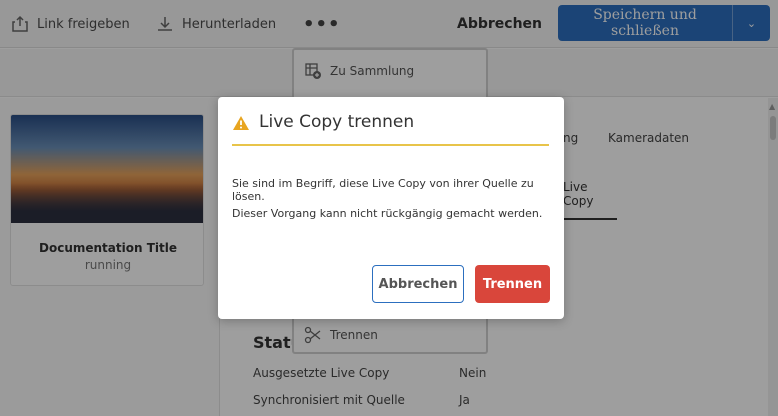 This screenshot has width=778, height=416. Describe the element at coordinates (418, 284) in the screenshot. I see `dialog-cancel-button: Abbrechen` at that location.